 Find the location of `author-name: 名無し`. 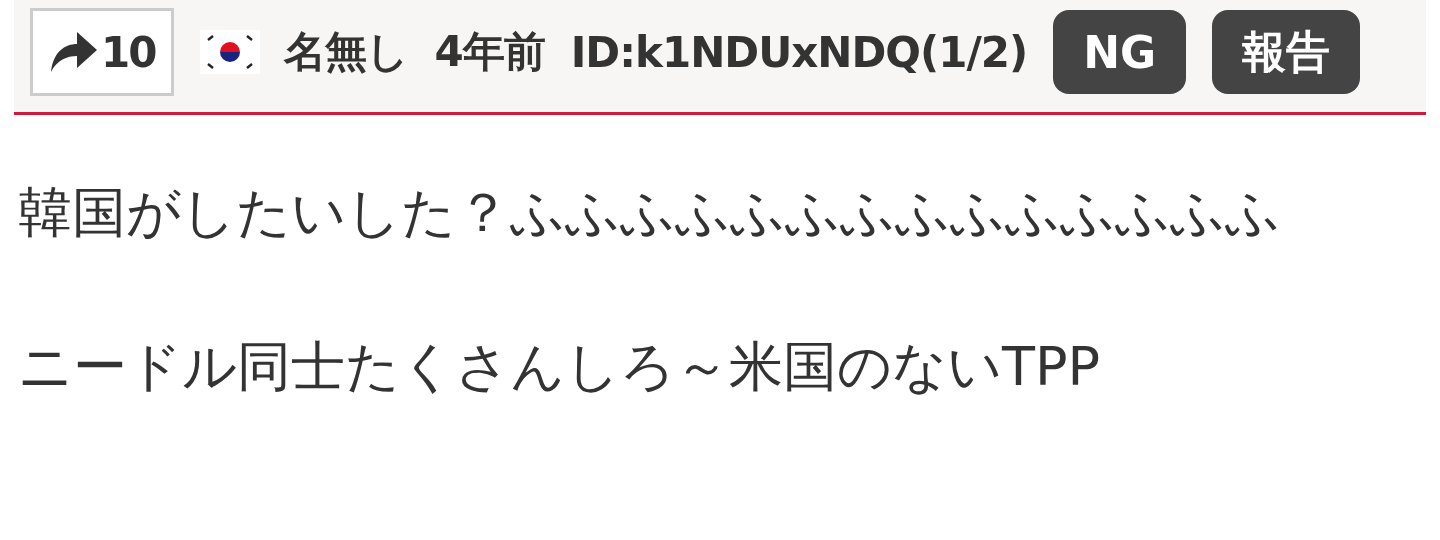

author-name: 名無し is located at coordinates (346, 52).